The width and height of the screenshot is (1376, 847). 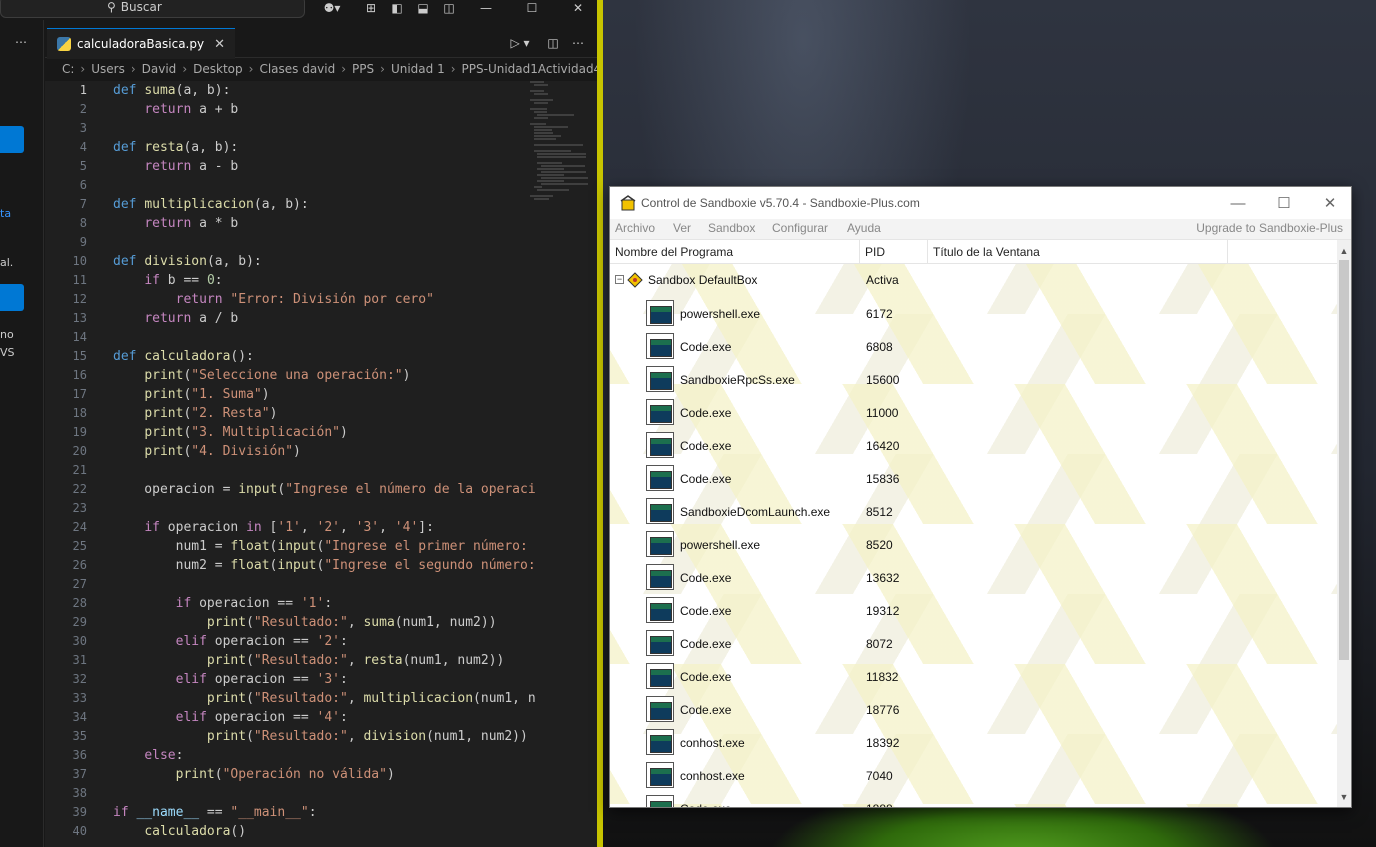 I want to click on process-row: Code.exe 19312, so click(x=973, y=610).